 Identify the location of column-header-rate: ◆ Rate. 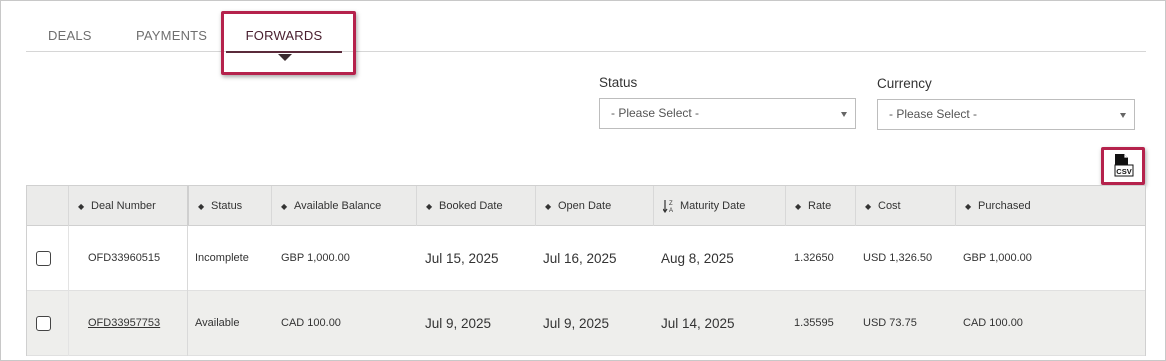
(820, 206).